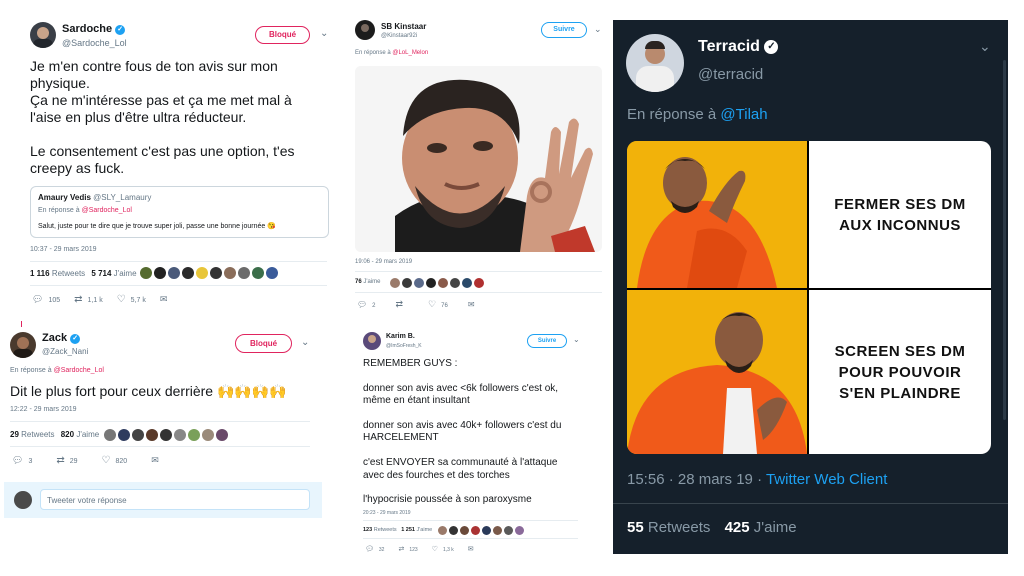 The width and height of the screenshot is (1024, 576). Describe the element at coordinates (64, 197) in the screenshot. I see `quoted-name: Amaury Vedis` at that location.